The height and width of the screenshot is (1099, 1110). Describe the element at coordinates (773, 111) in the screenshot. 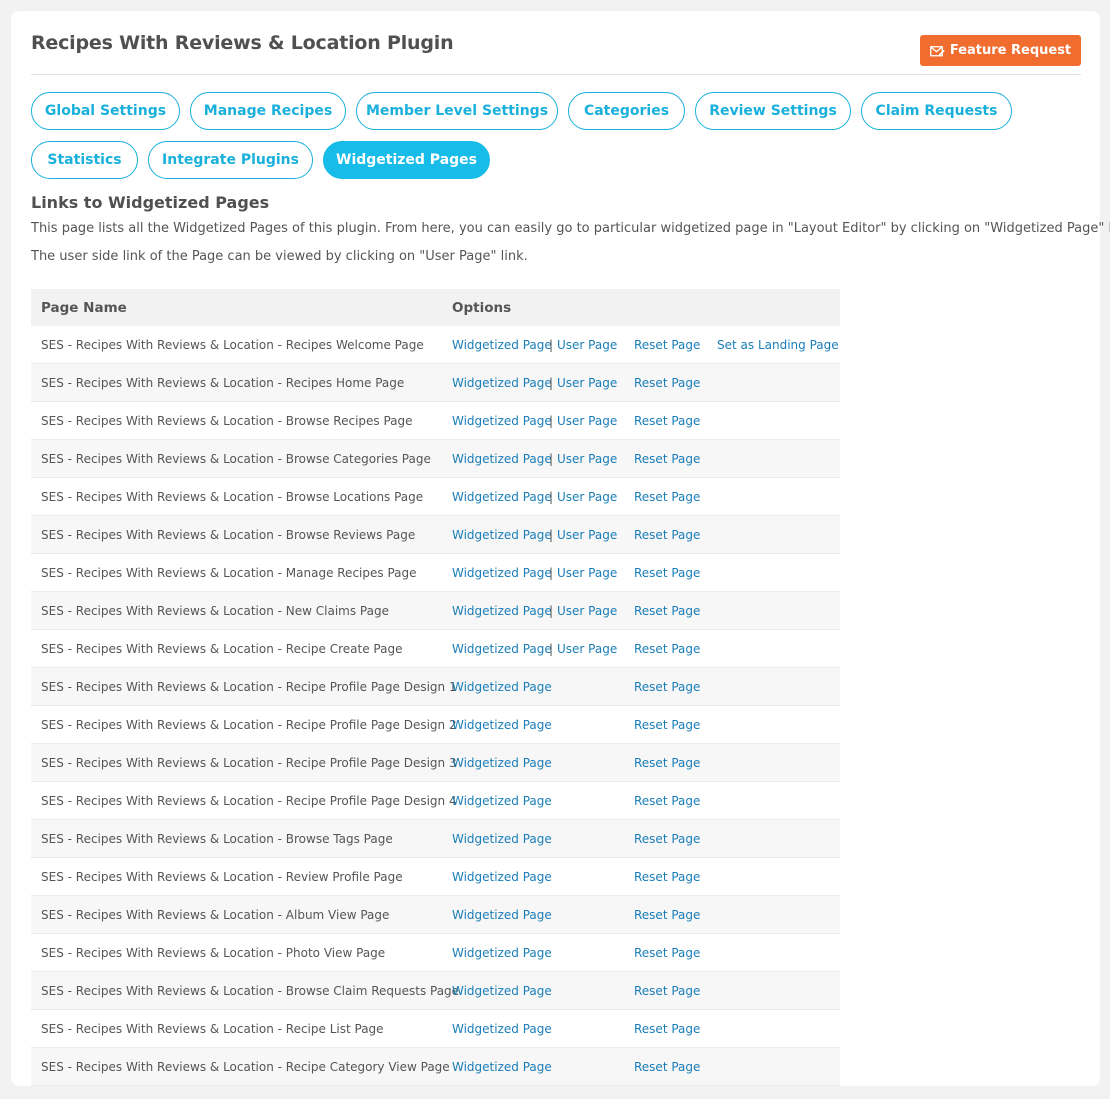

I see `tab-review-settings: Review Settings` at that location.